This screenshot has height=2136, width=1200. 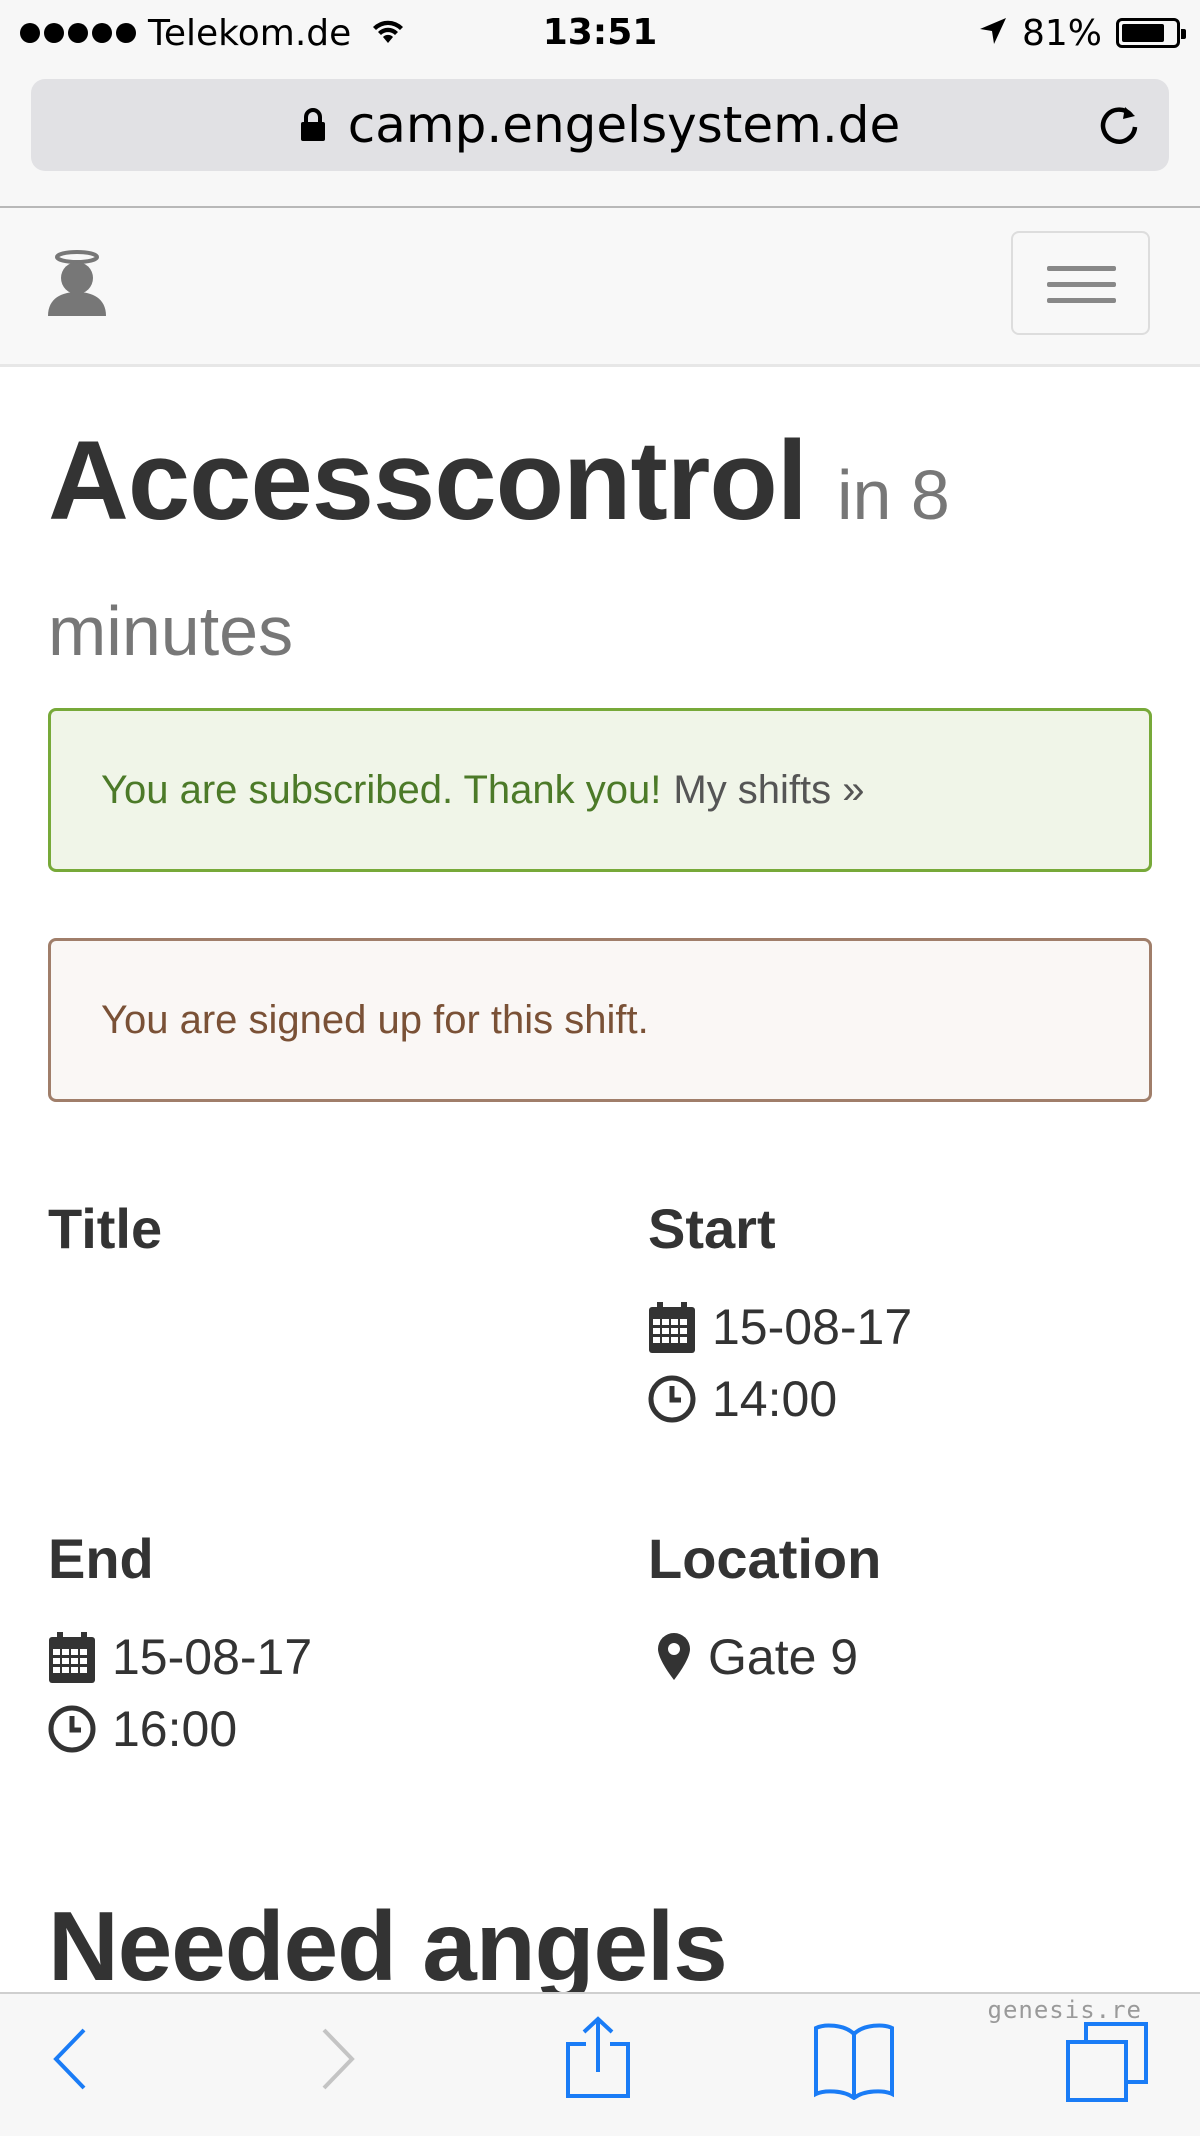 I want to click on battery-percent: 81%, so click(x=1061, y=33).